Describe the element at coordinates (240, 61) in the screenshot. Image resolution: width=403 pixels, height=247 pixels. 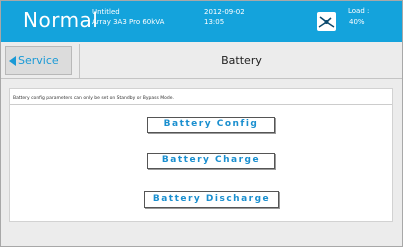
I see `page-title: Battery` at that location.